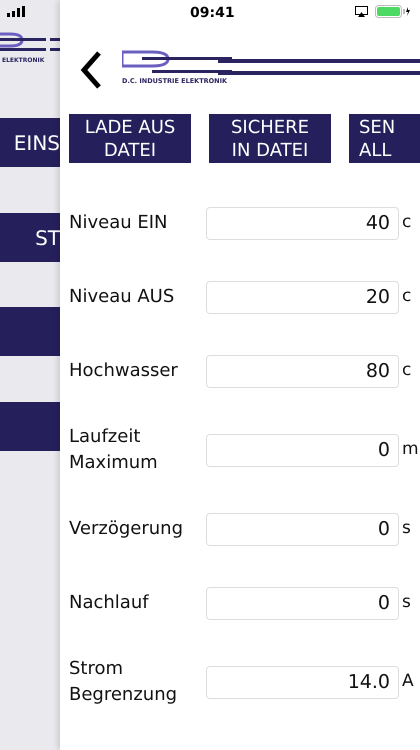 This screenshot has width=420, height=750. I want to click on unit-label: A, so click(408, 682).